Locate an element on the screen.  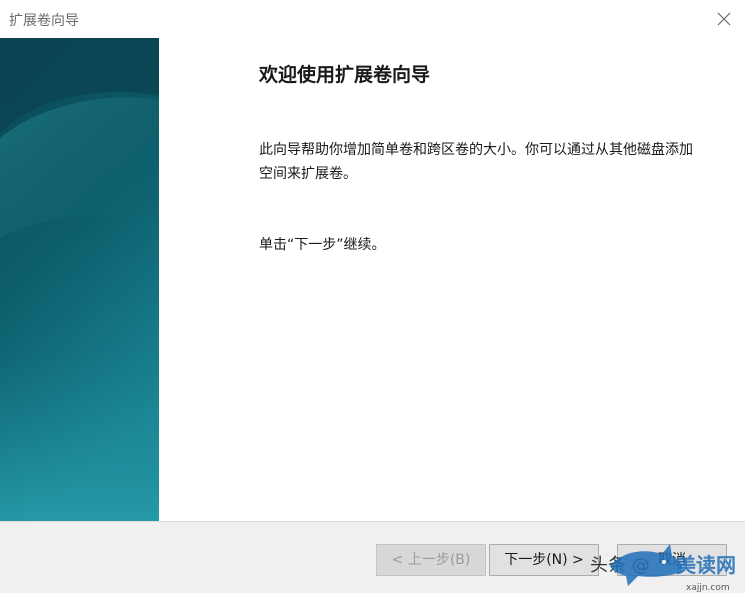
wizard-hint: 单击“下一步”继续。 is located at coordinates (322, 245).